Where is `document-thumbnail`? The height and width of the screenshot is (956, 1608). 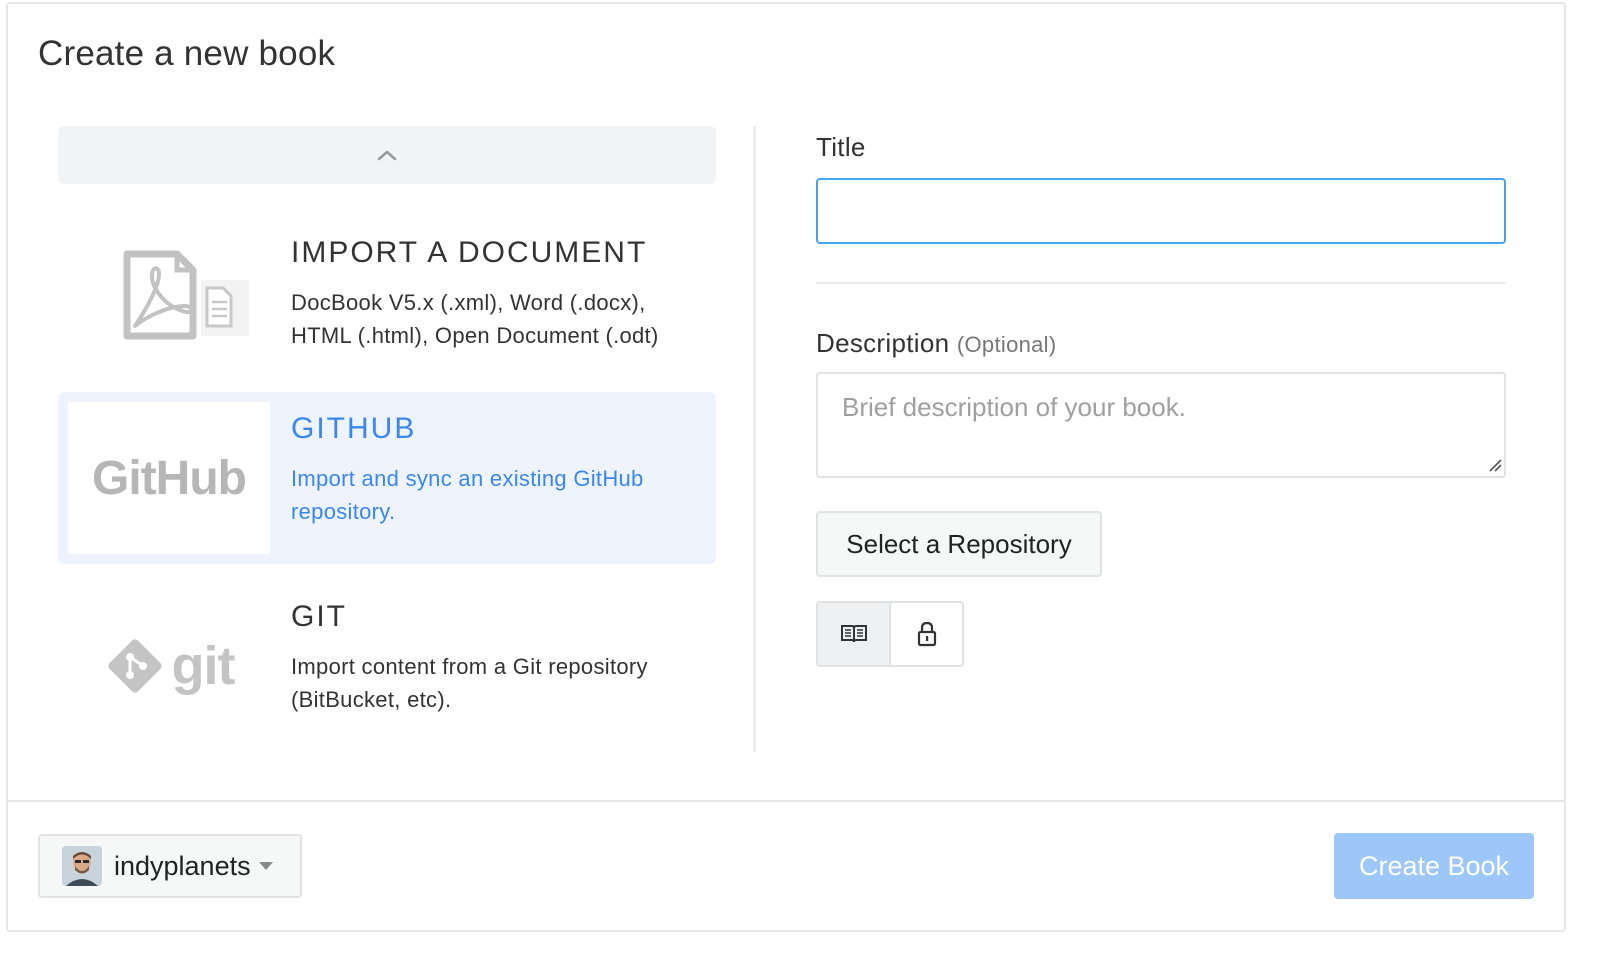
document-thumbnail is located at coordinates (169, 296).